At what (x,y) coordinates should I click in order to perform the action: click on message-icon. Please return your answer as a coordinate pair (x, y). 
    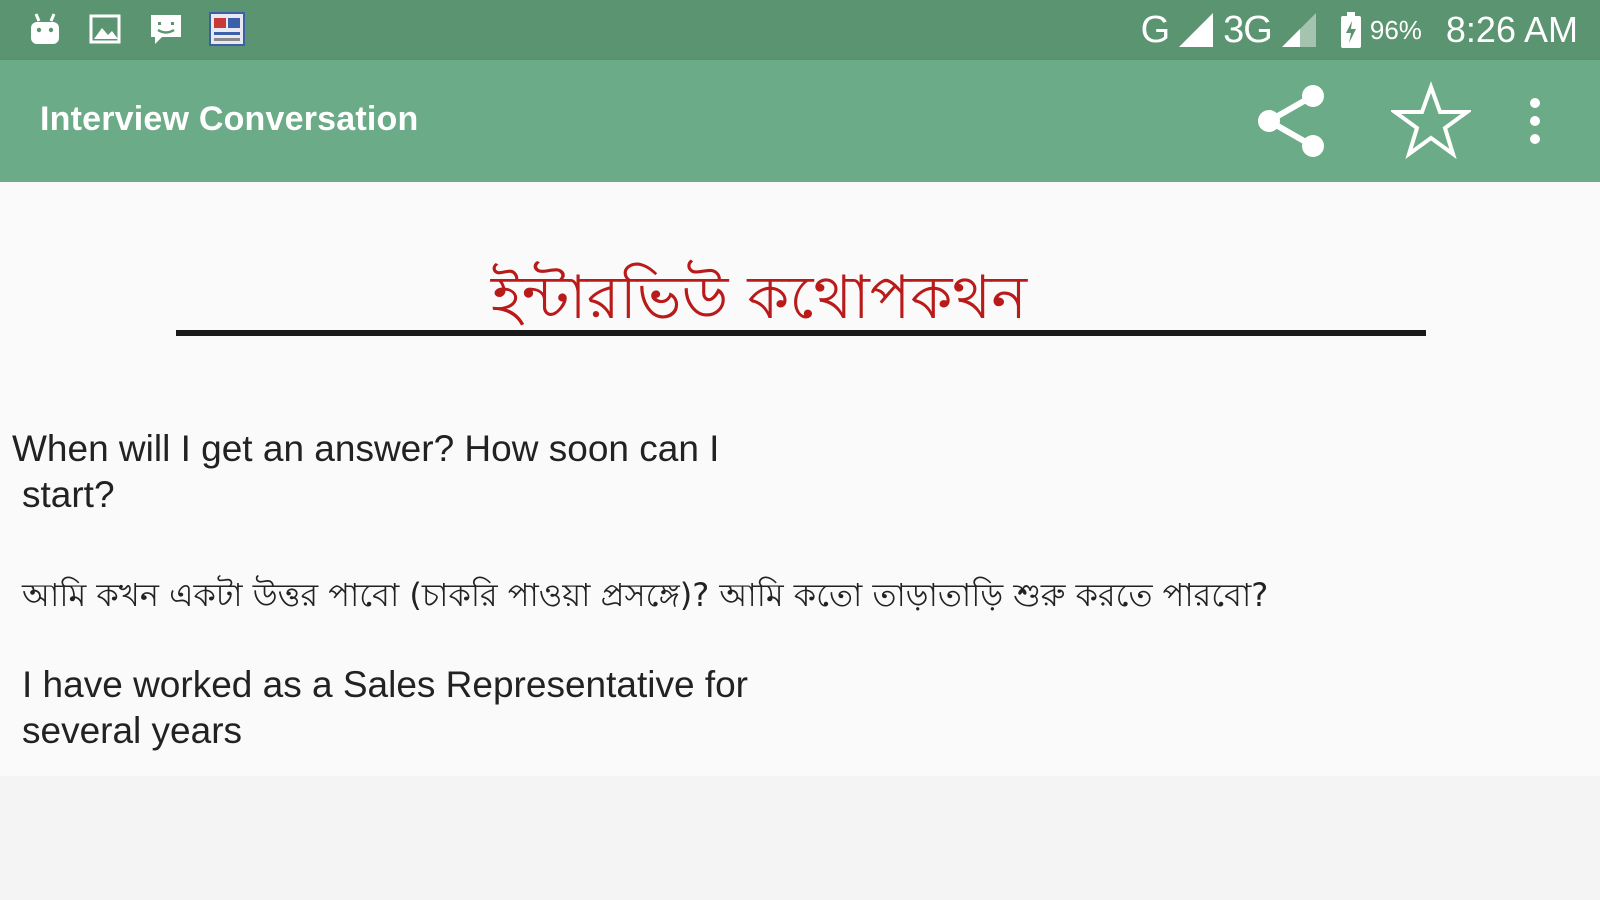
    Looking at the image, I should click on (165, 29).